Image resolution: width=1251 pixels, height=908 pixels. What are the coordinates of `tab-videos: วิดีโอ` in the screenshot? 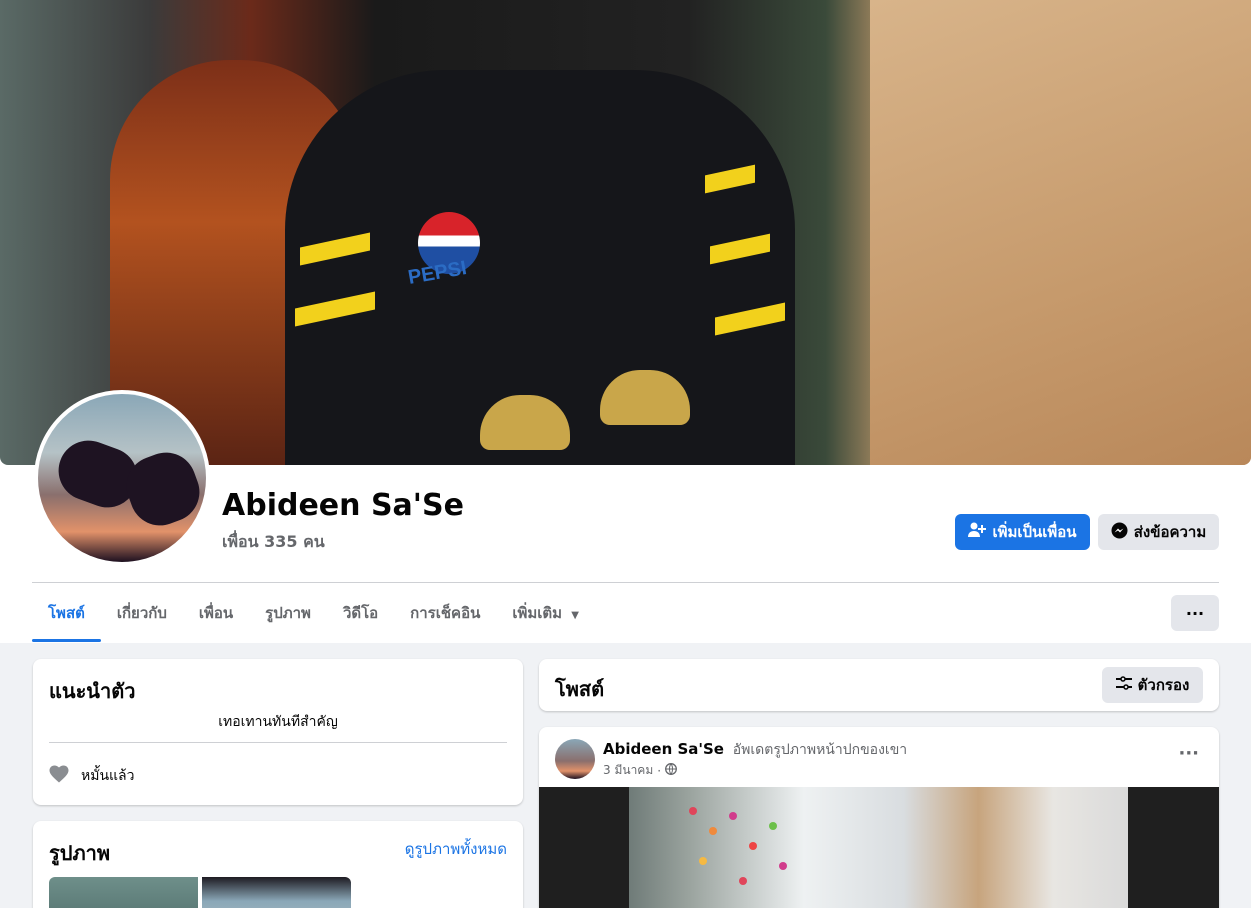 It's located at (360, 617).